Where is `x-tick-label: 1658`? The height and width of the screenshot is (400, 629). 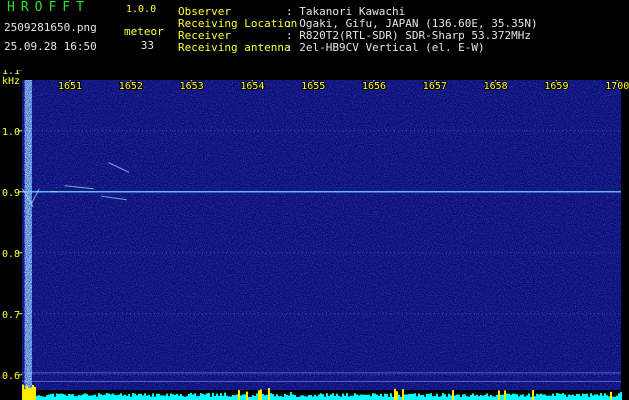
x-tick-label: 1658 is located at coordinates (496, 86).